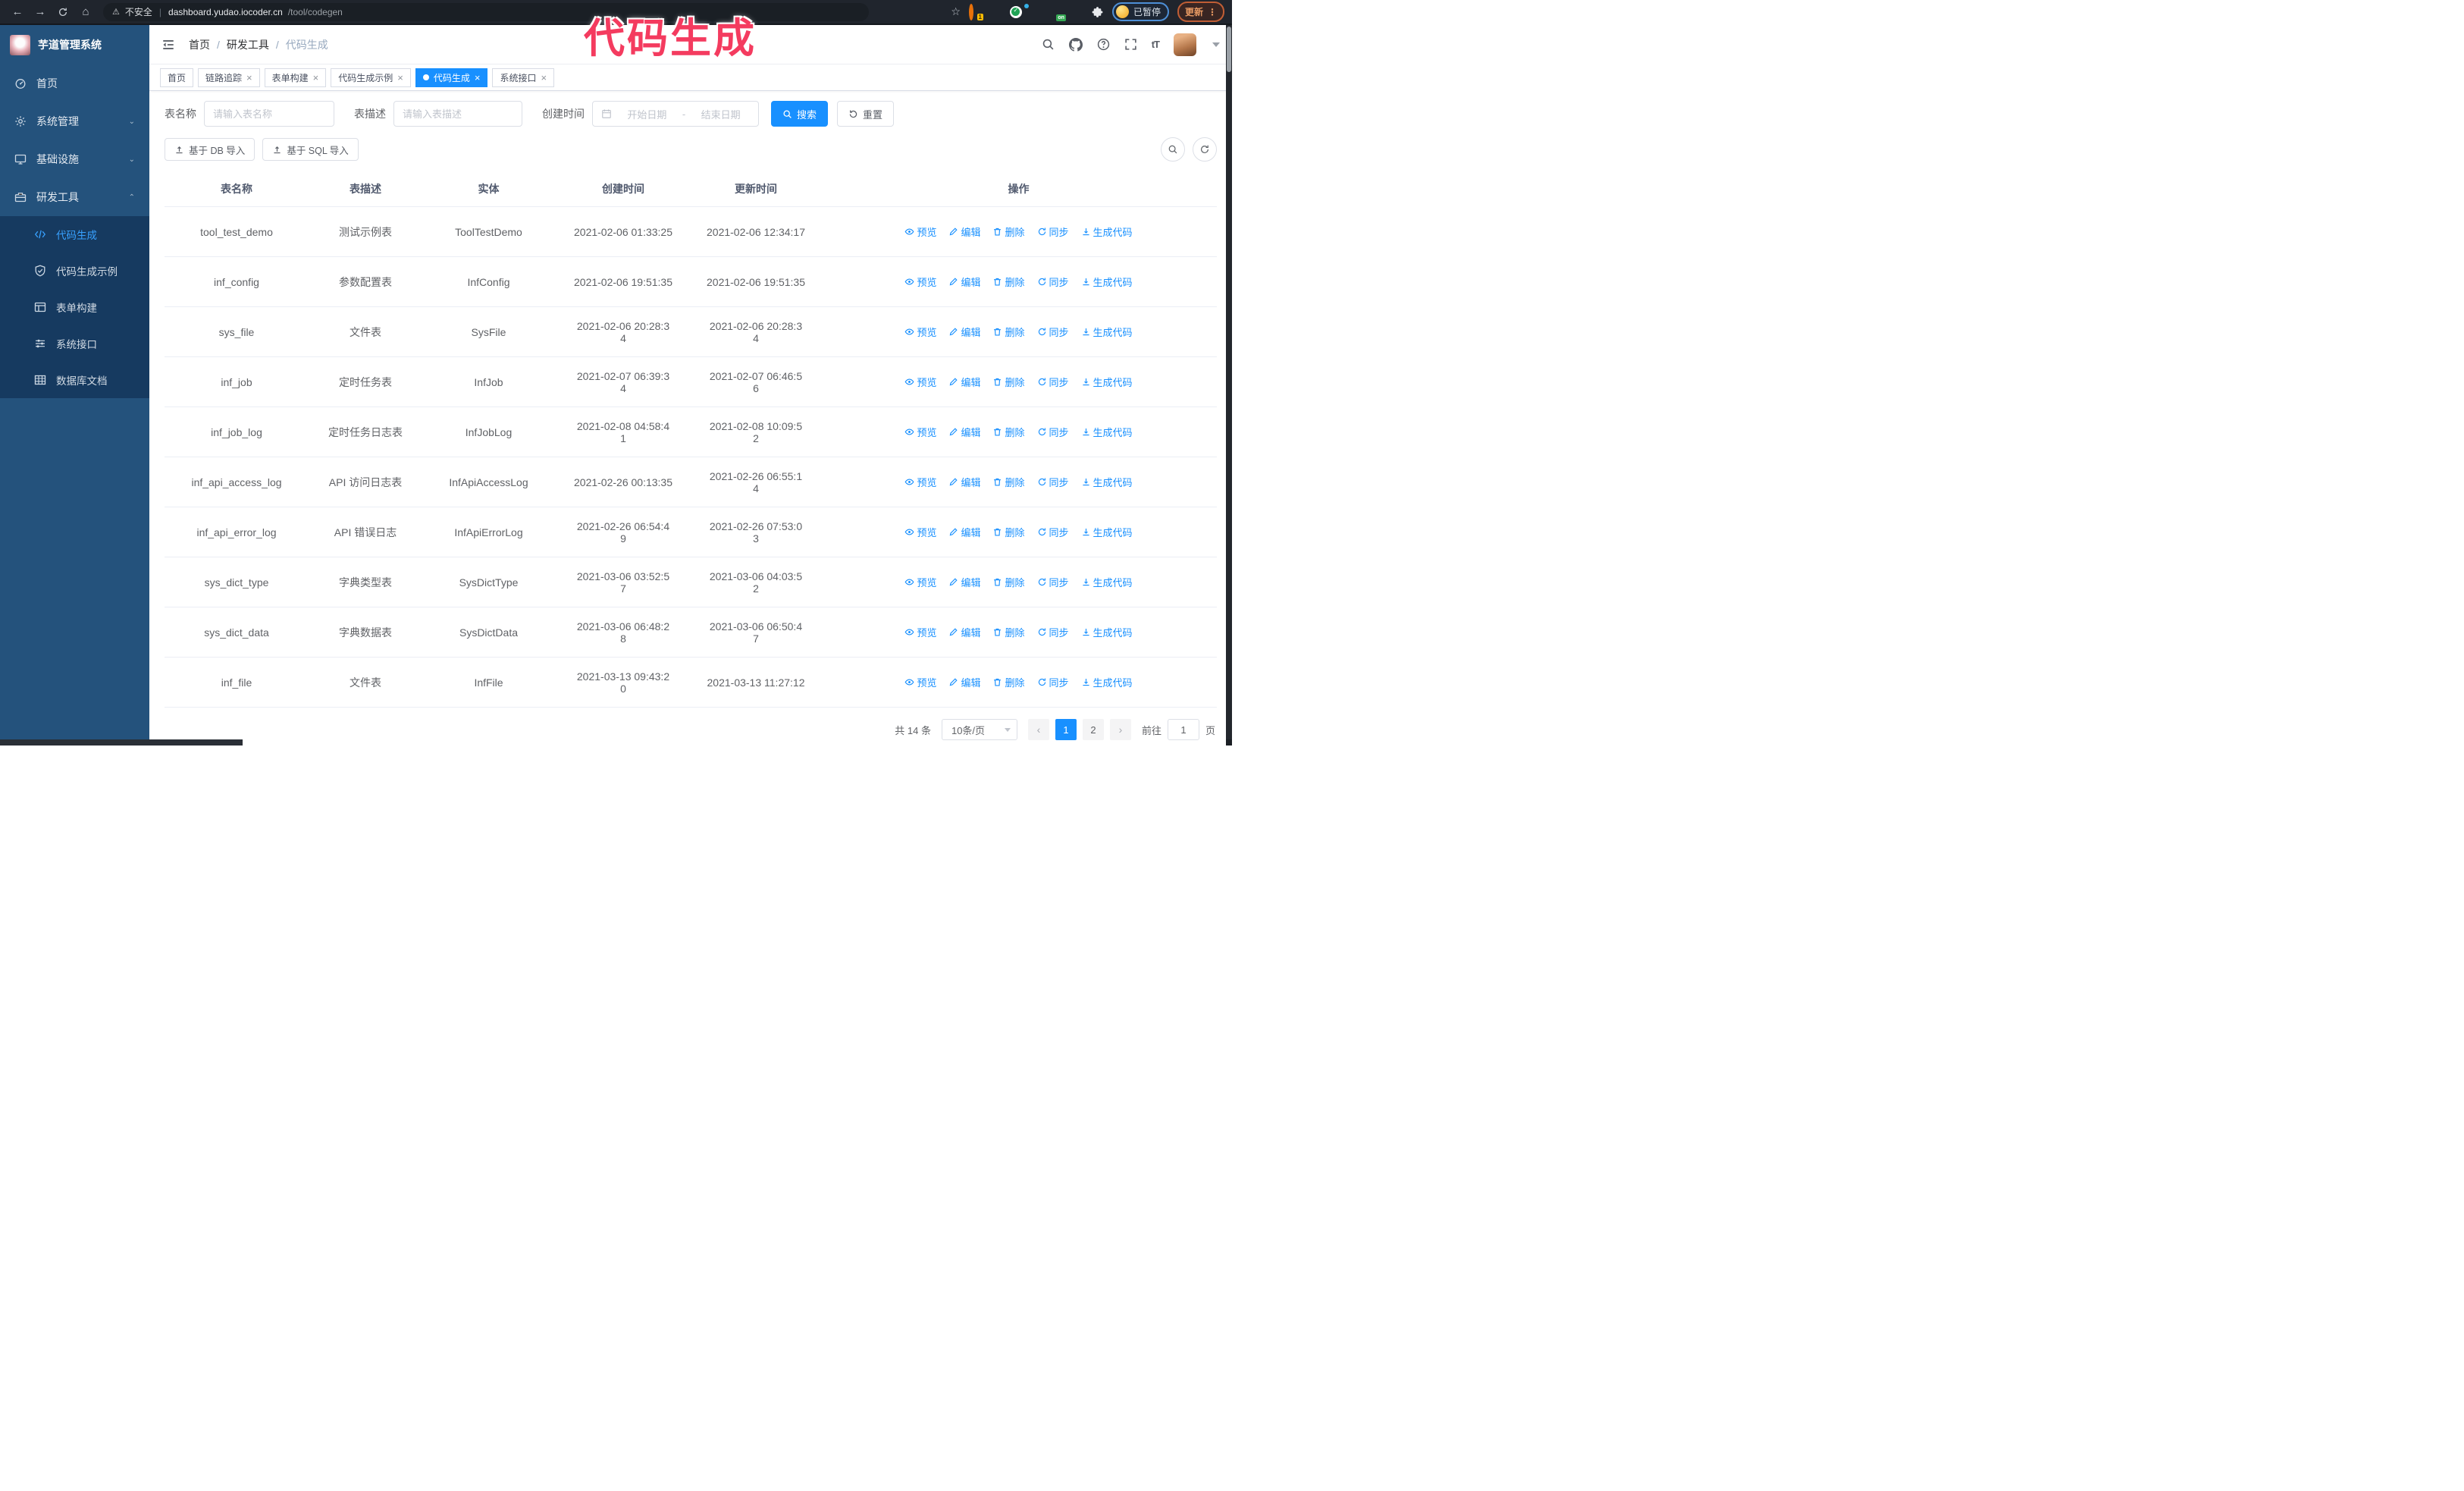  Describe the element at coordinates (1076, 44) in the screenshot. I see `github-icon` at that location.